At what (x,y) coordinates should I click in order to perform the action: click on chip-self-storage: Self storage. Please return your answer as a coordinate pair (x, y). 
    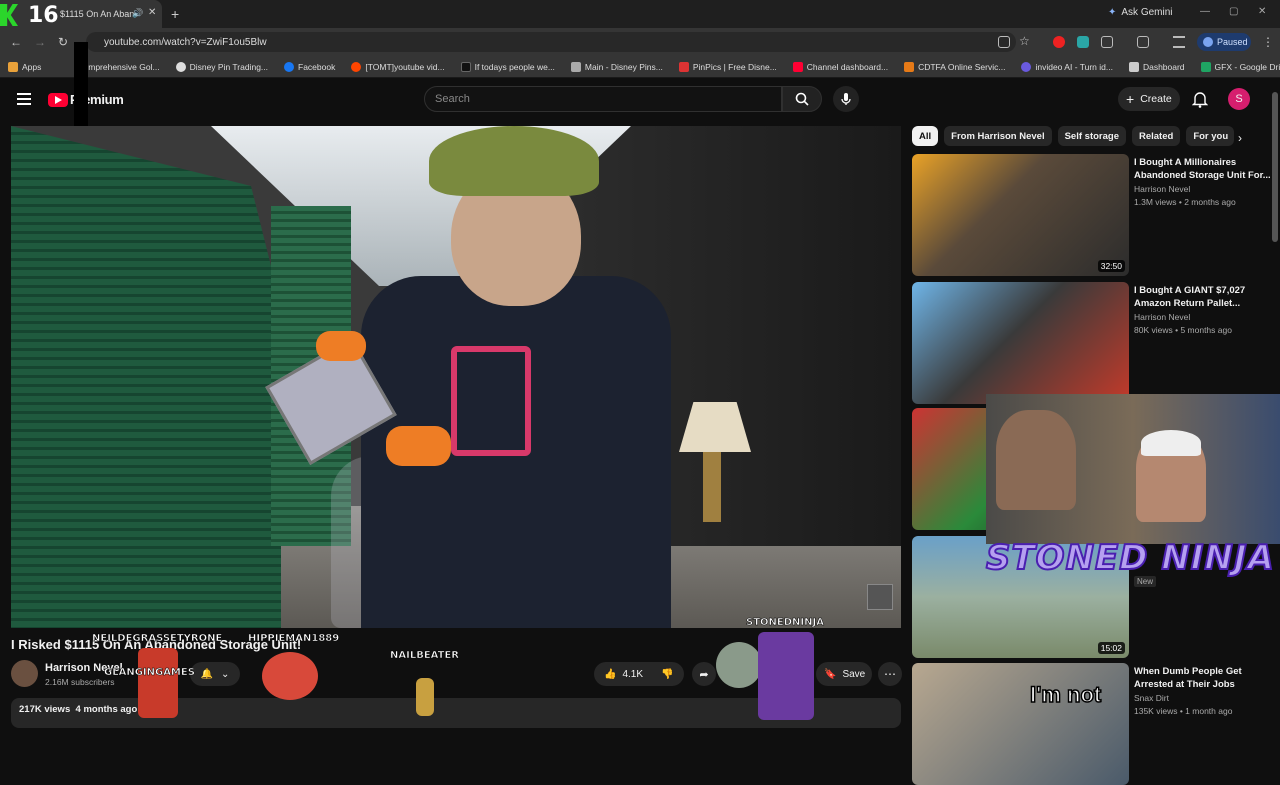
    Looking at the image, I should click on (1091, 136).